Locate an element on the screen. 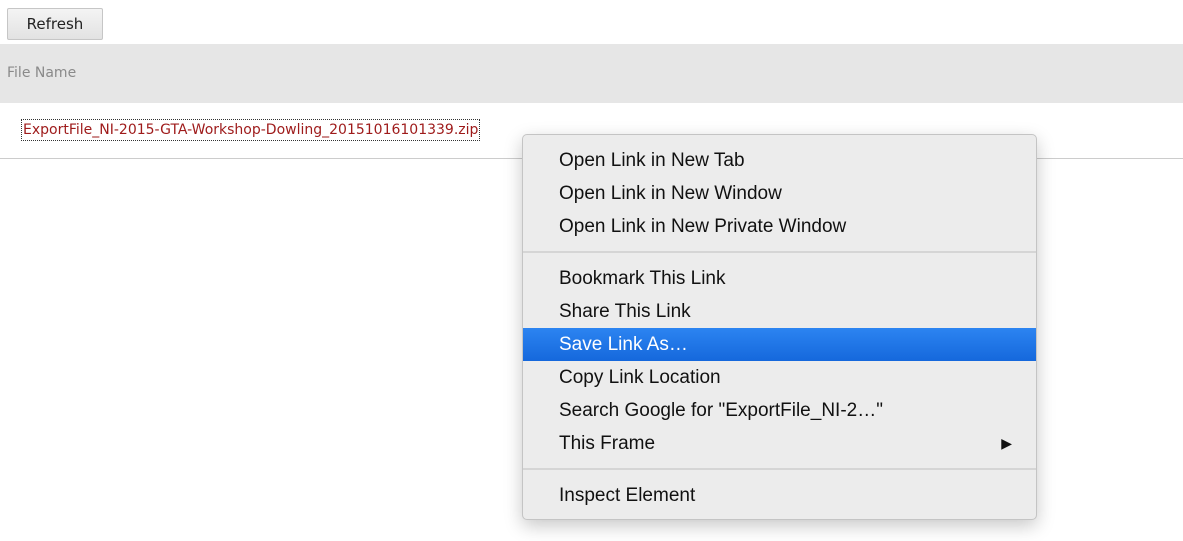  menu-item-this-frame-label: This Frame is located at coordinates (607, 443).